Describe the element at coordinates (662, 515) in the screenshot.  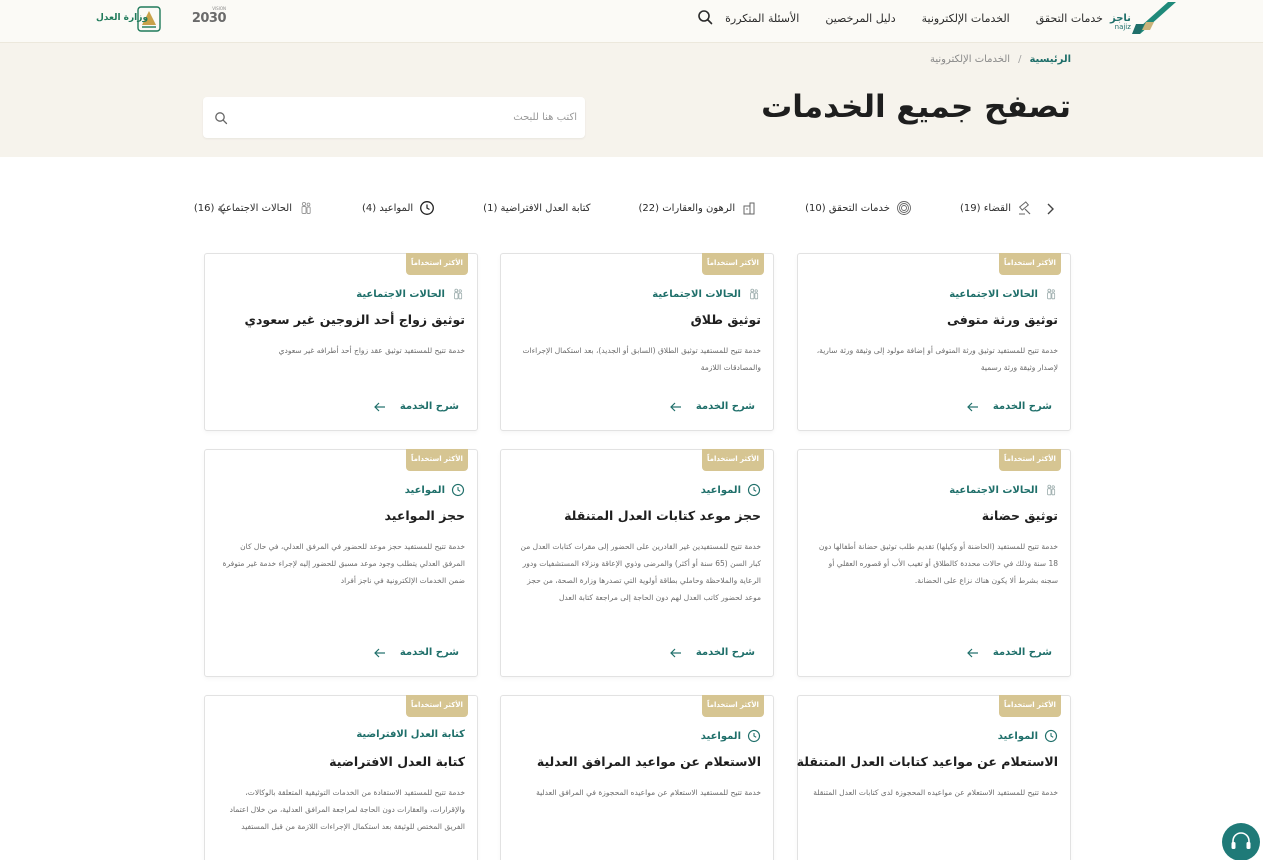
I see `card-title: حجز موعد كتابات العدل المتنقلة` at that location.